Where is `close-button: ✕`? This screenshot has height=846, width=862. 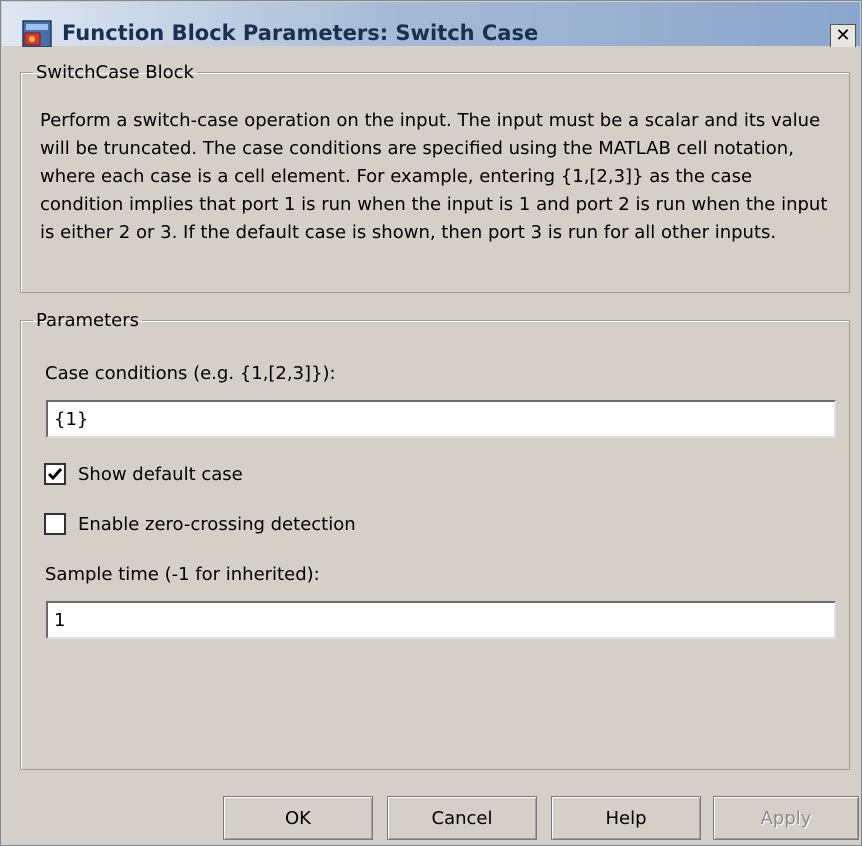
close-button: ✕ is located at coordinates (843, 36).